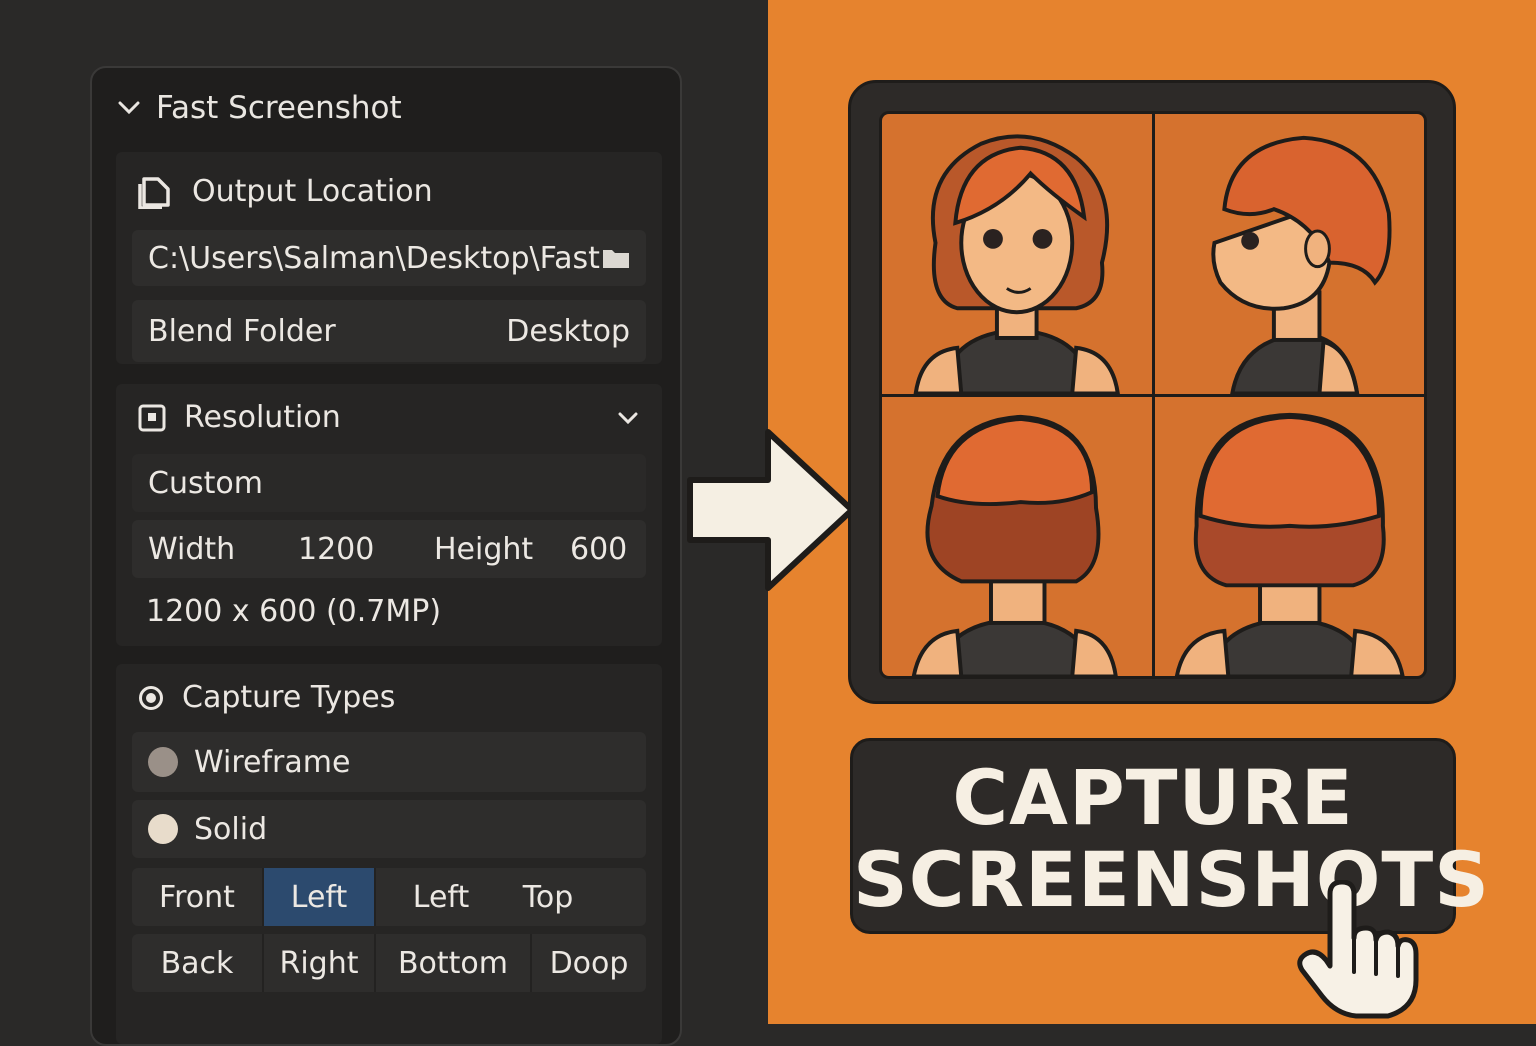 The height and width of the screenshot is (1046, 1536). Describe the element at coordinates (289, 697) in the screenshot. I see `capture-types-title: Capture Types` at that location.